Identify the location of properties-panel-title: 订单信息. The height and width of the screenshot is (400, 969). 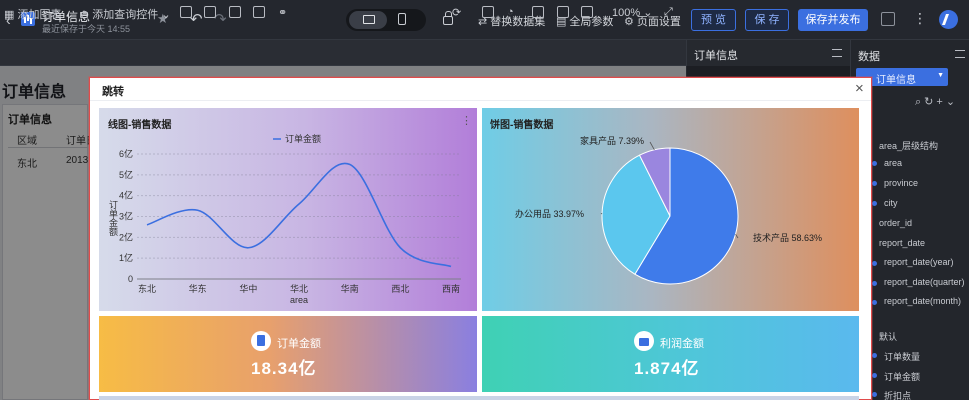
(716, 56).